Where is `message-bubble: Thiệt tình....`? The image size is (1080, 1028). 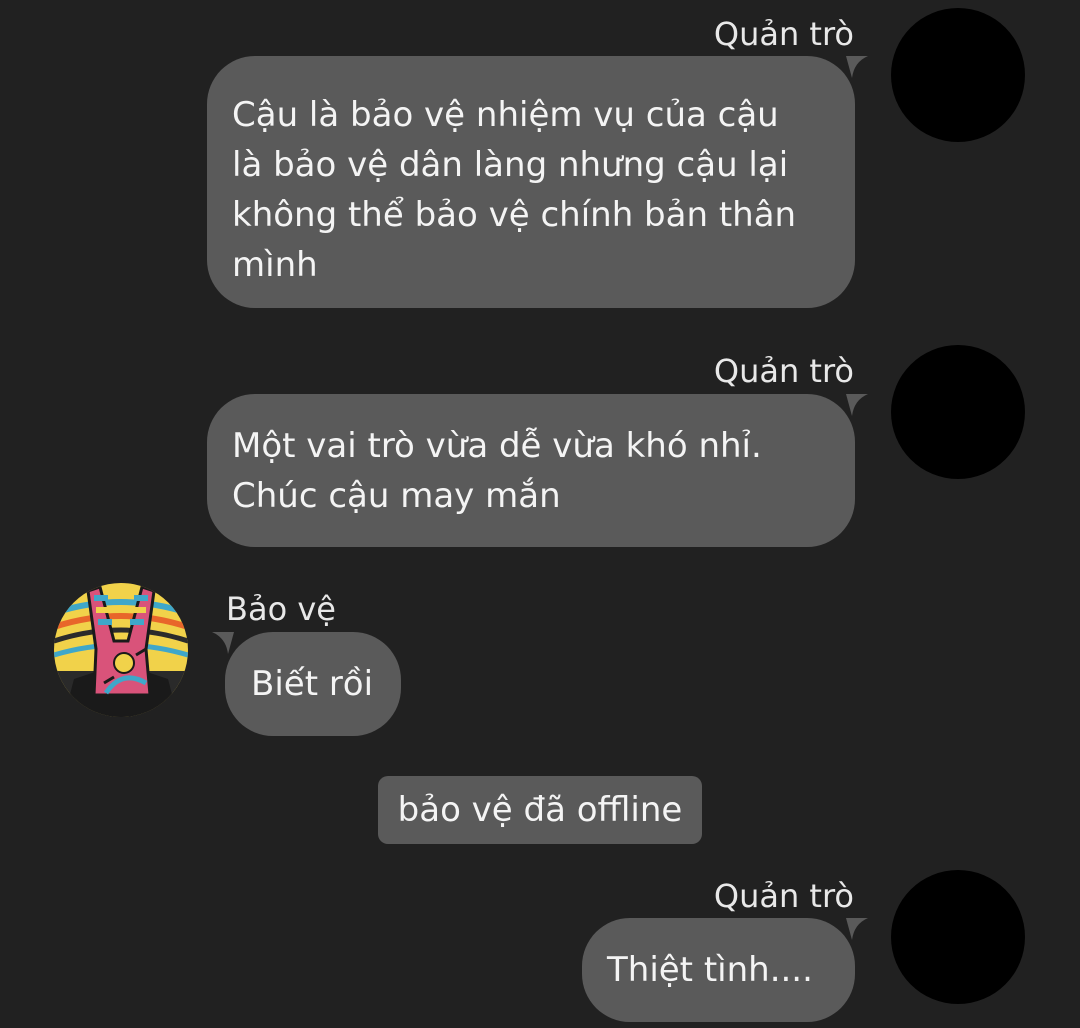 message-bubble: Thiệt tình.... is located at coordinates (718, 970).